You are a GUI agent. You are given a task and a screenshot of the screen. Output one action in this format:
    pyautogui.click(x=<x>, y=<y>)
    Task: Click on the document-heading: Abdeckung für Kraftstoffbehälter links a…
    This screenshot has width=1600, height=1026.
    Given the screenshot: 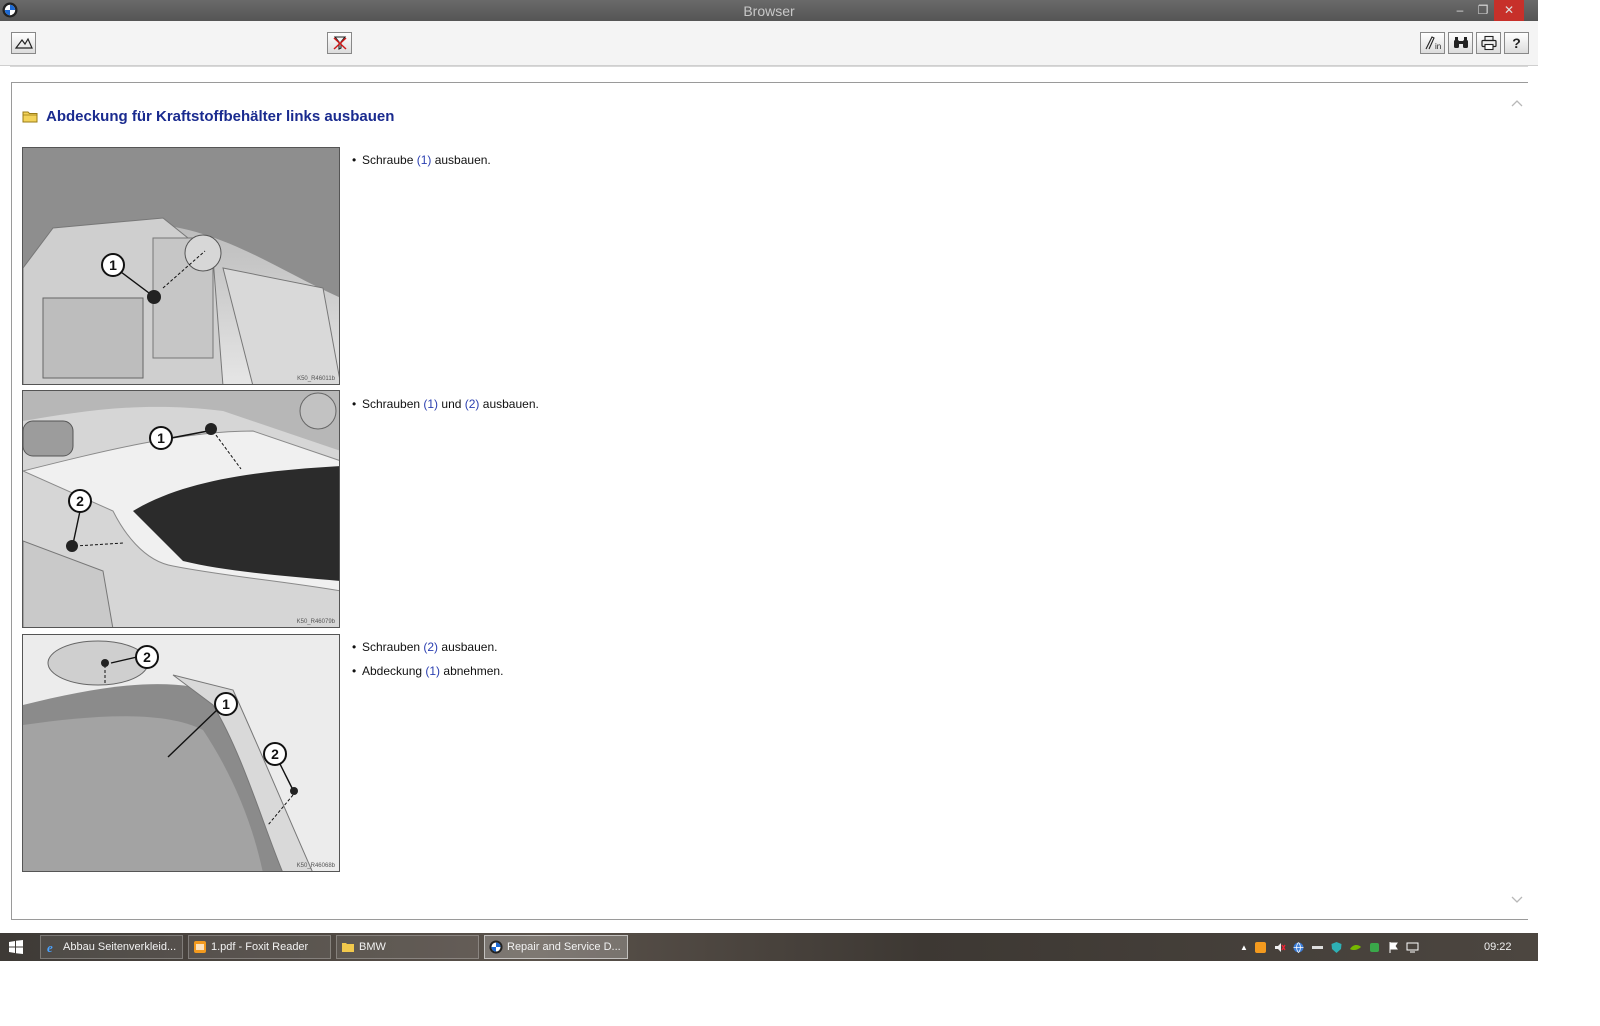 What is the action you would take?
    pyautogui.click(x=208, y=116)
    